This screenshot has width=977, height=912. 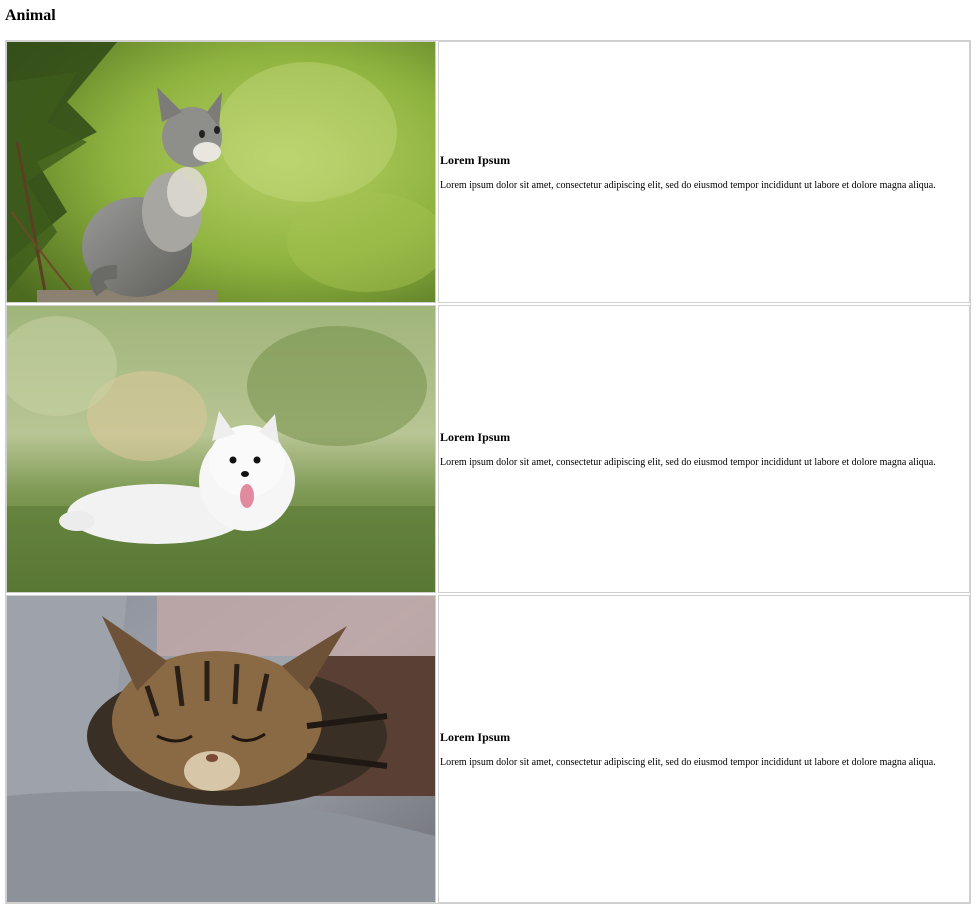 I want to click on page-title: Animal, so click(x=30, y=15).